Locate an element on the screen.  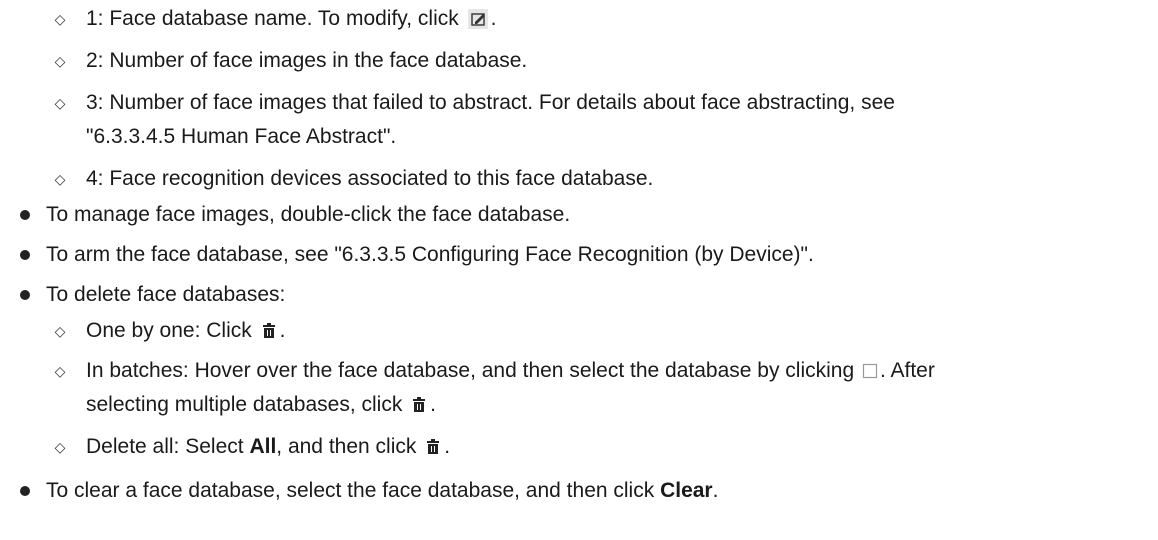
bullet-delete-databases: To delete face databases: is located at coordinates (166, 294).